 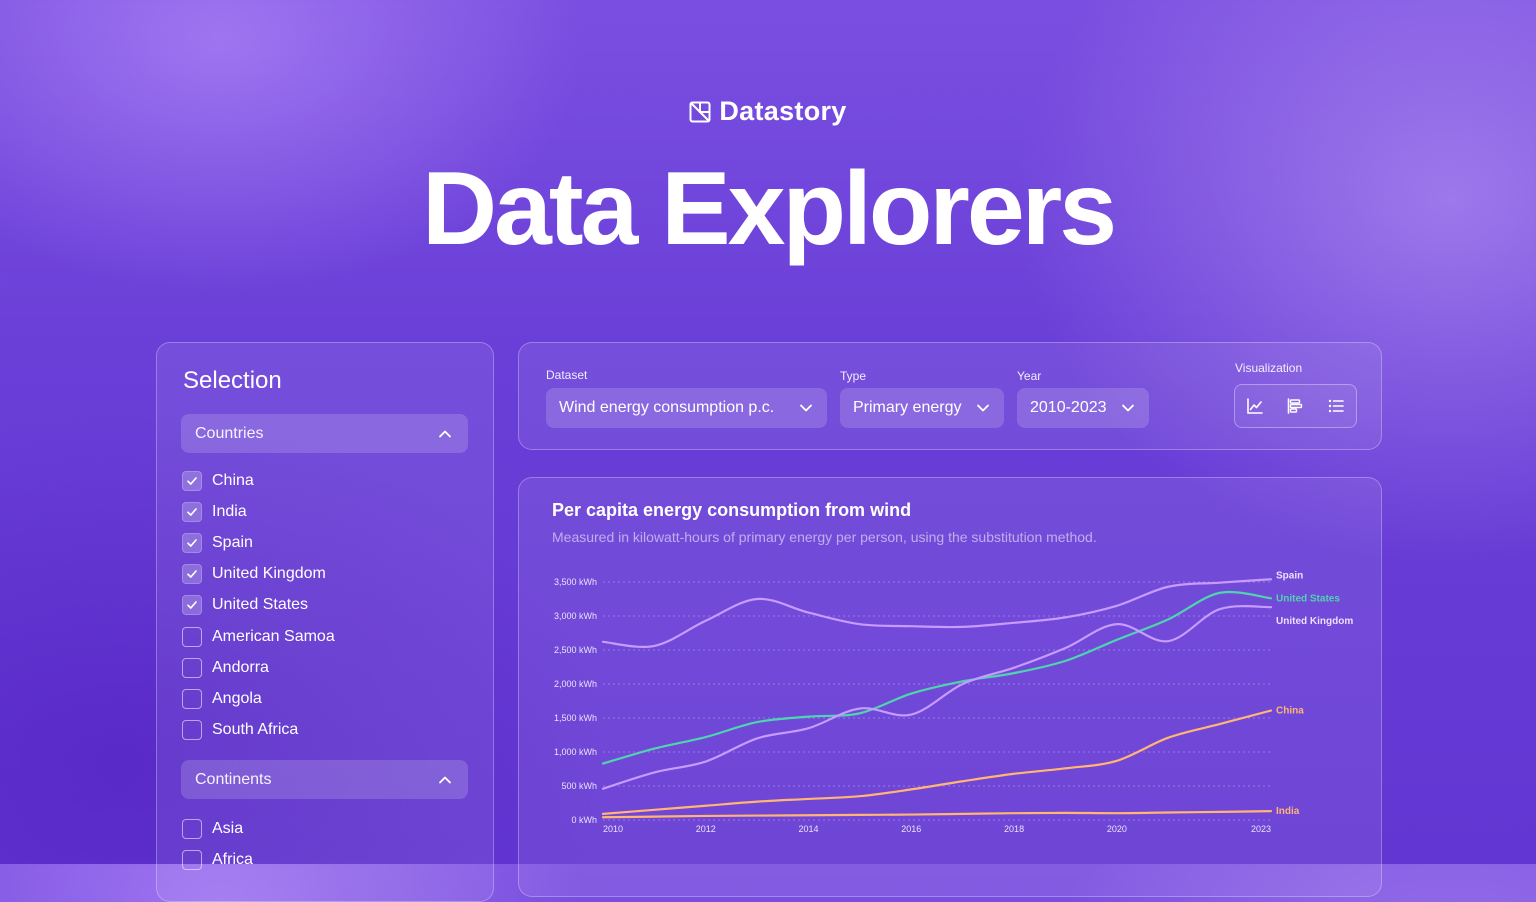 I want to click on series-end-label: Spain, so click(x=1289, y=575).